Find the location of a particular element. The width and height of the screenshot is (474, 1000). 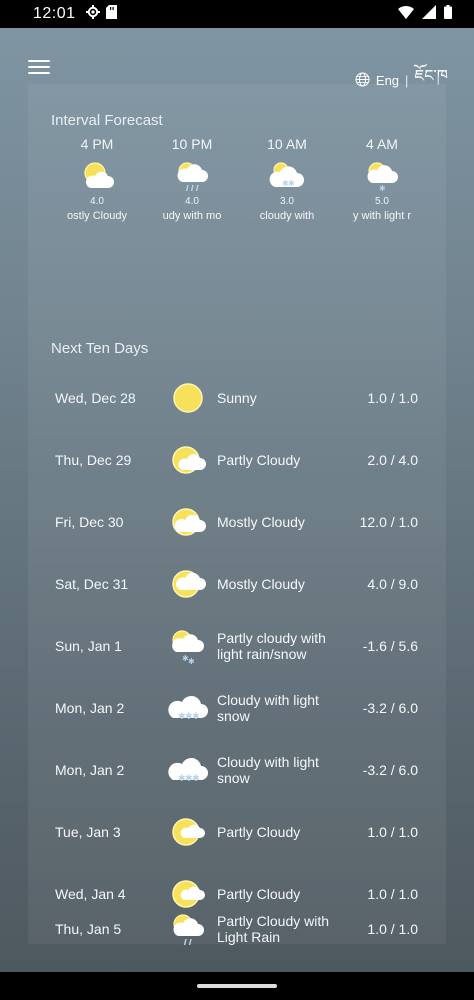

wifi-icon is located at coordinates (406, 14).